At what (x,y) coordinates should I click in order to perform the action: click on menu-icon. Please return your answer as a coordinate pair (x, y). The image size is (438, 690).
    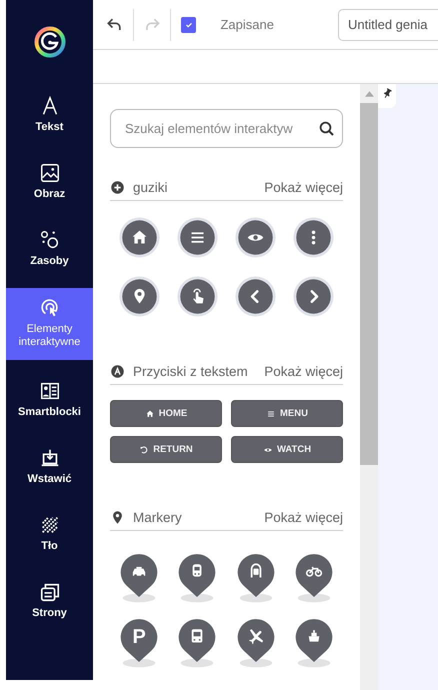
    Looking at the image, I should click on (271, 413).